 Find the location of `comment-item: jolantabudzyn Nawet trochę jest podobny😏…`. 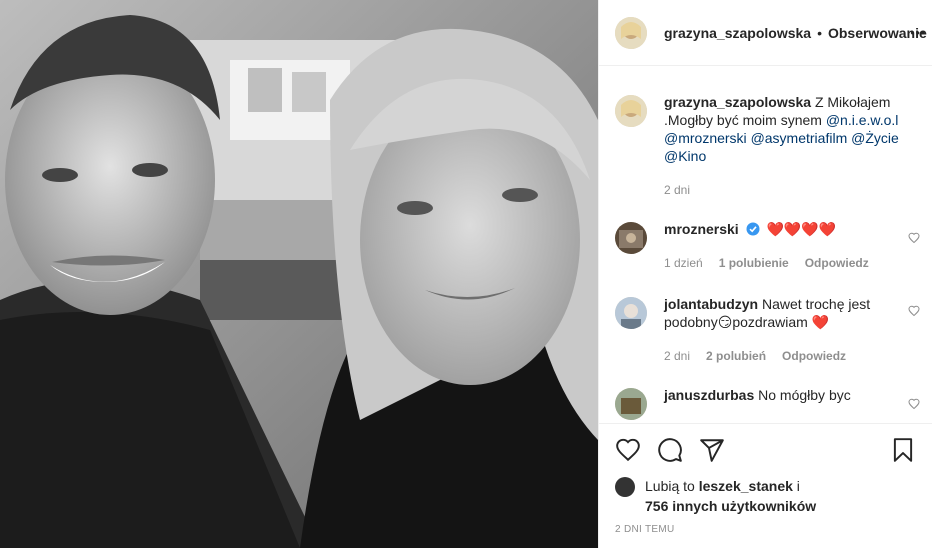

comment-item: jolantabudzyn Nawet trochę jest podobny😏… is located at coordinates (765, 318).